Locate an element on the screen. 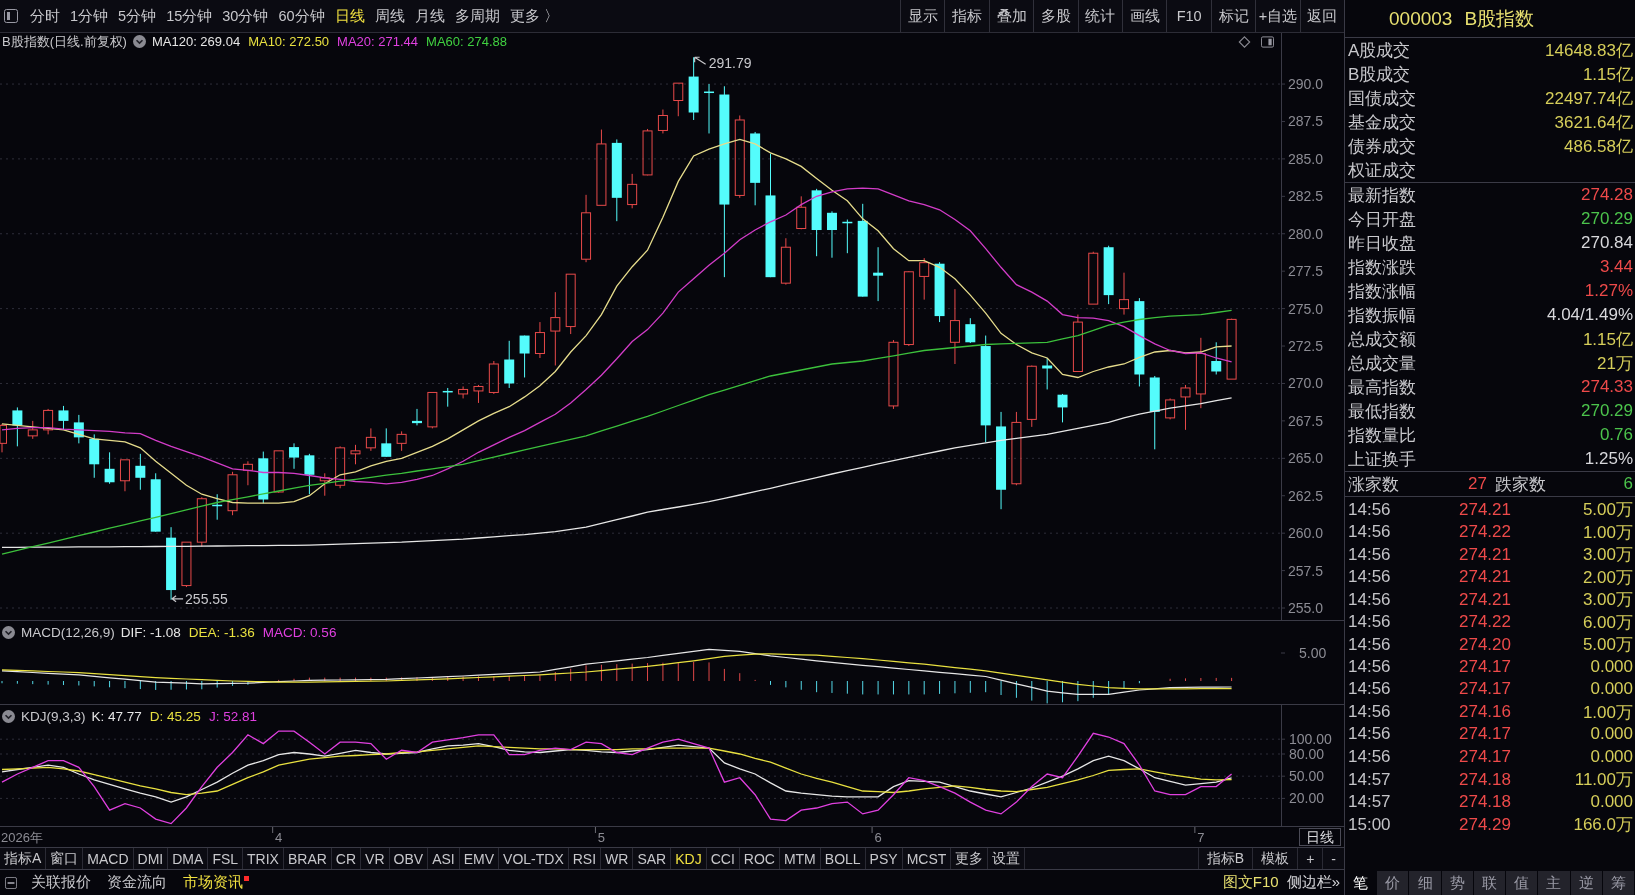  panel-tab: 逆 is located at coordinates (1586, 883).